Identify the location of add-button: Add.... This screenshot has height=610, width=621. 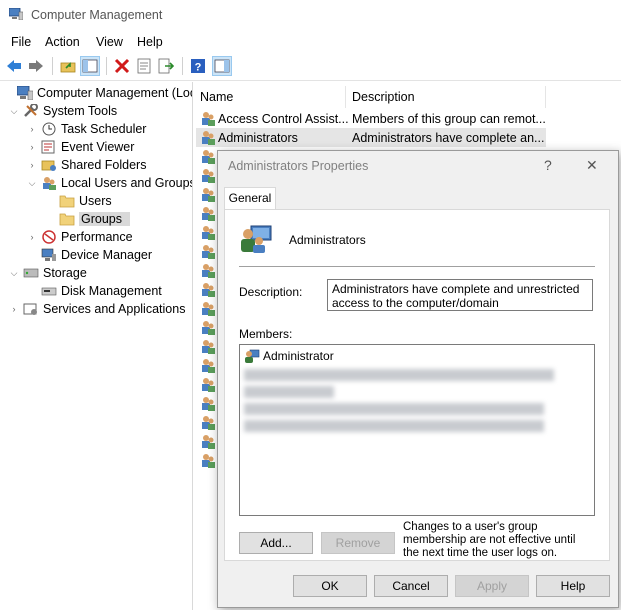
(276, 543).